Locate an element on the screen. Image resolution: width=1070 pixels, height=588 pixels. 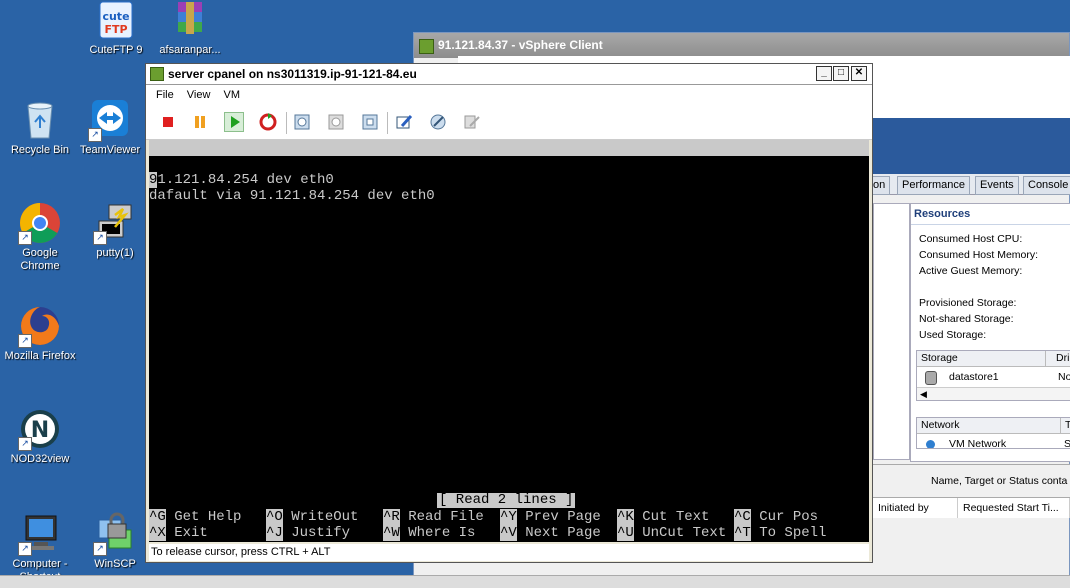
tasks-column-header: Initiated by is located at coordinates (915, 508).